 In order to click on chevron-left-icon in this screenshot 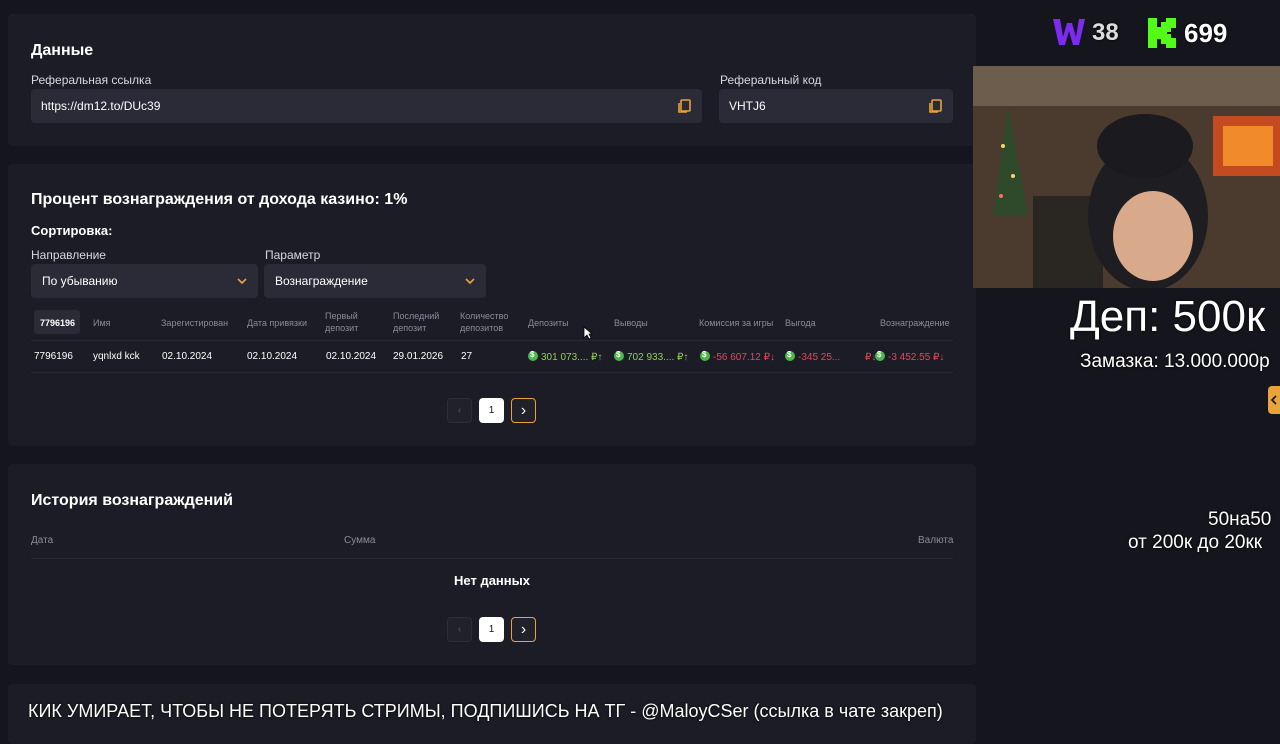, I will do `click(1273, 400)`.